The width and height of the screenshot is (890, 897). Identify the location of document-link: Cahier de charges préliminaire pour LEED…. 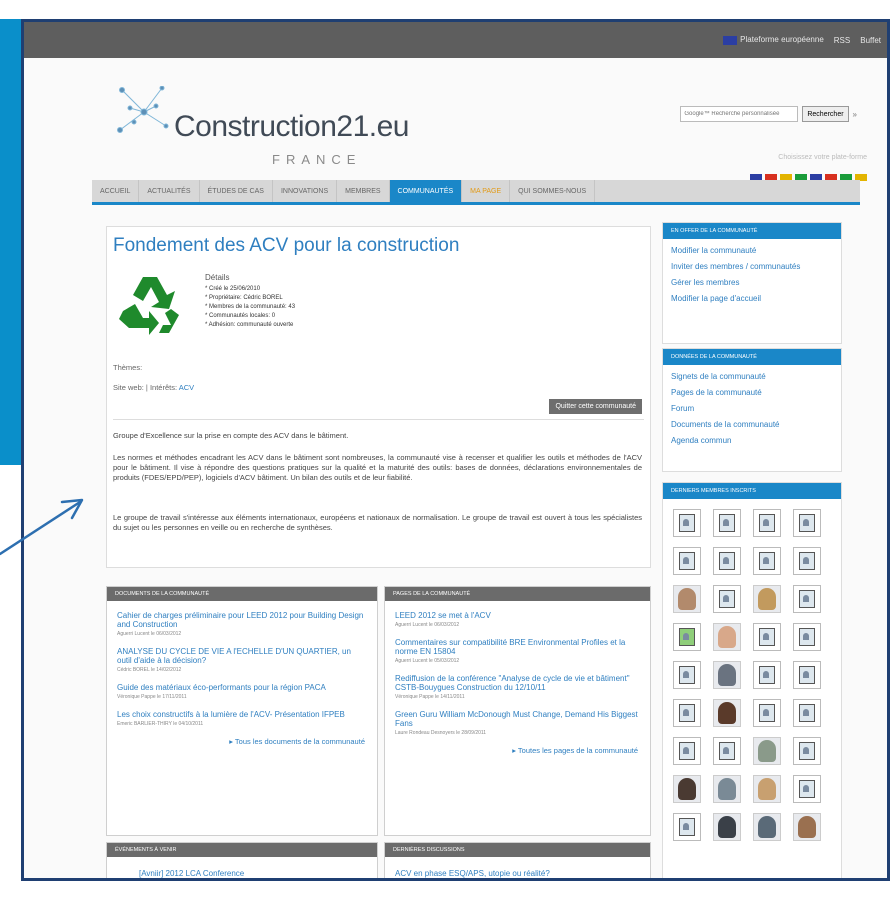
(242, 620).